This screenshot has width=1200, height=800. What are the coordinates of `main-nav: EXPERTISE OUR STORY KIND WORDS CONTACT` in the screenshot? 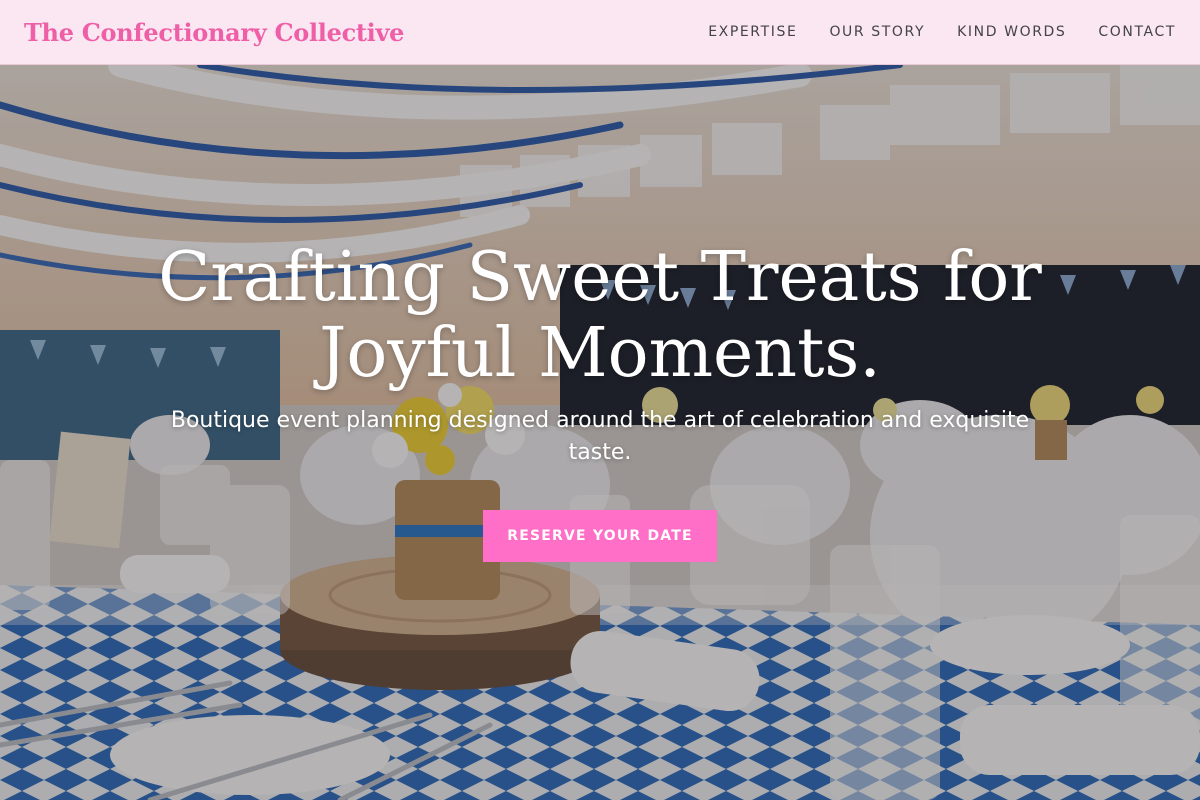 It's located at (942, 32).